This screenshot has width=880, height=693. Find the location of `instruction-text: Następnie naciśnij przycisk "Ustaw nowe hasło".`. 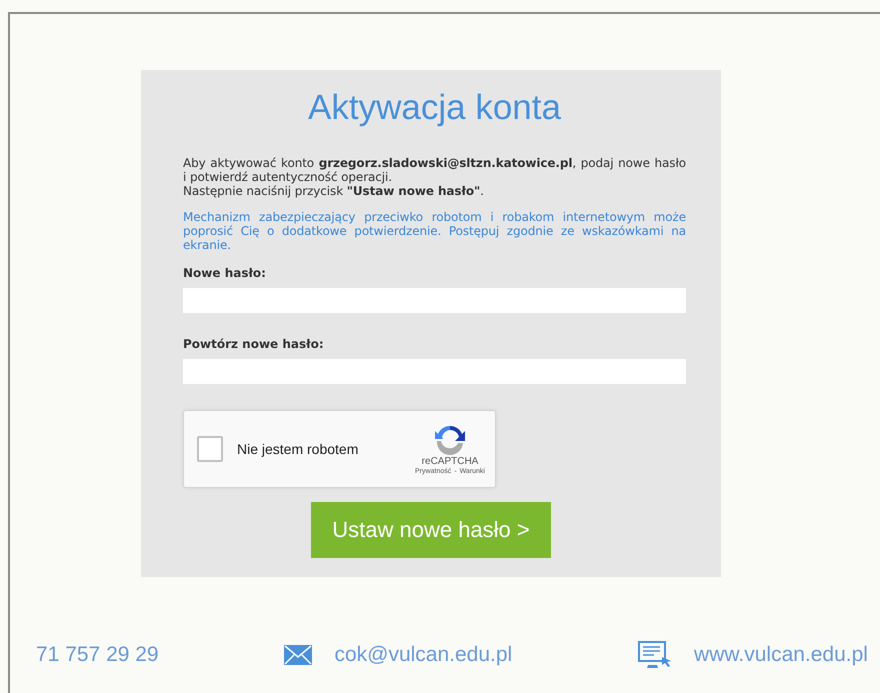

instruction-text: Następnie naciśnij przycisk "Ustaw nowe hasło". is located at coordinates (334, 191).